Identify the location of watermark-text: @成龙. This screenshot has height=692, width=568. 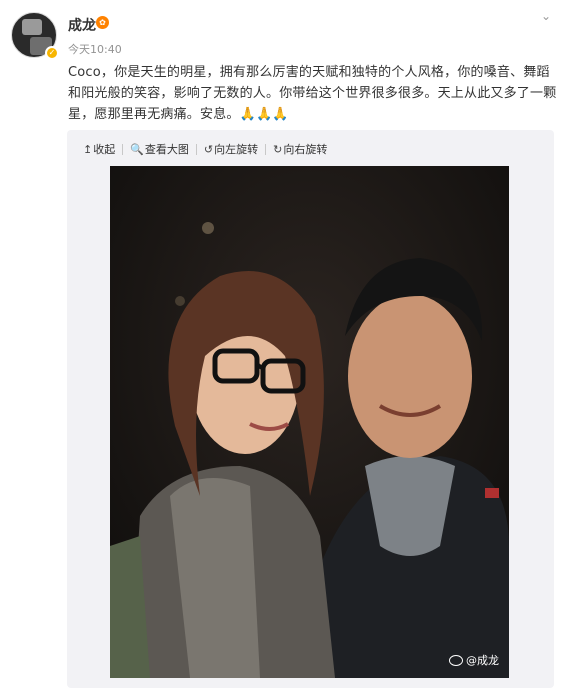
(482, 660).